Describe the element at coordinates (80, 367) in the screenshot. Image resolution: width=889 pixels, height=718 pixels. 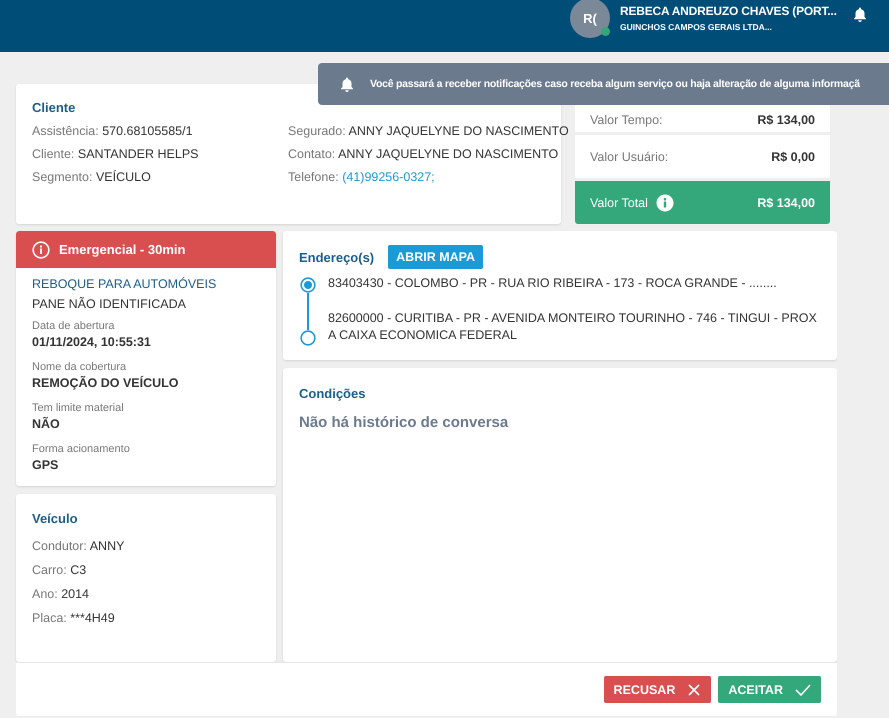
I see `detail-label: Nome da cobertura` at that location.